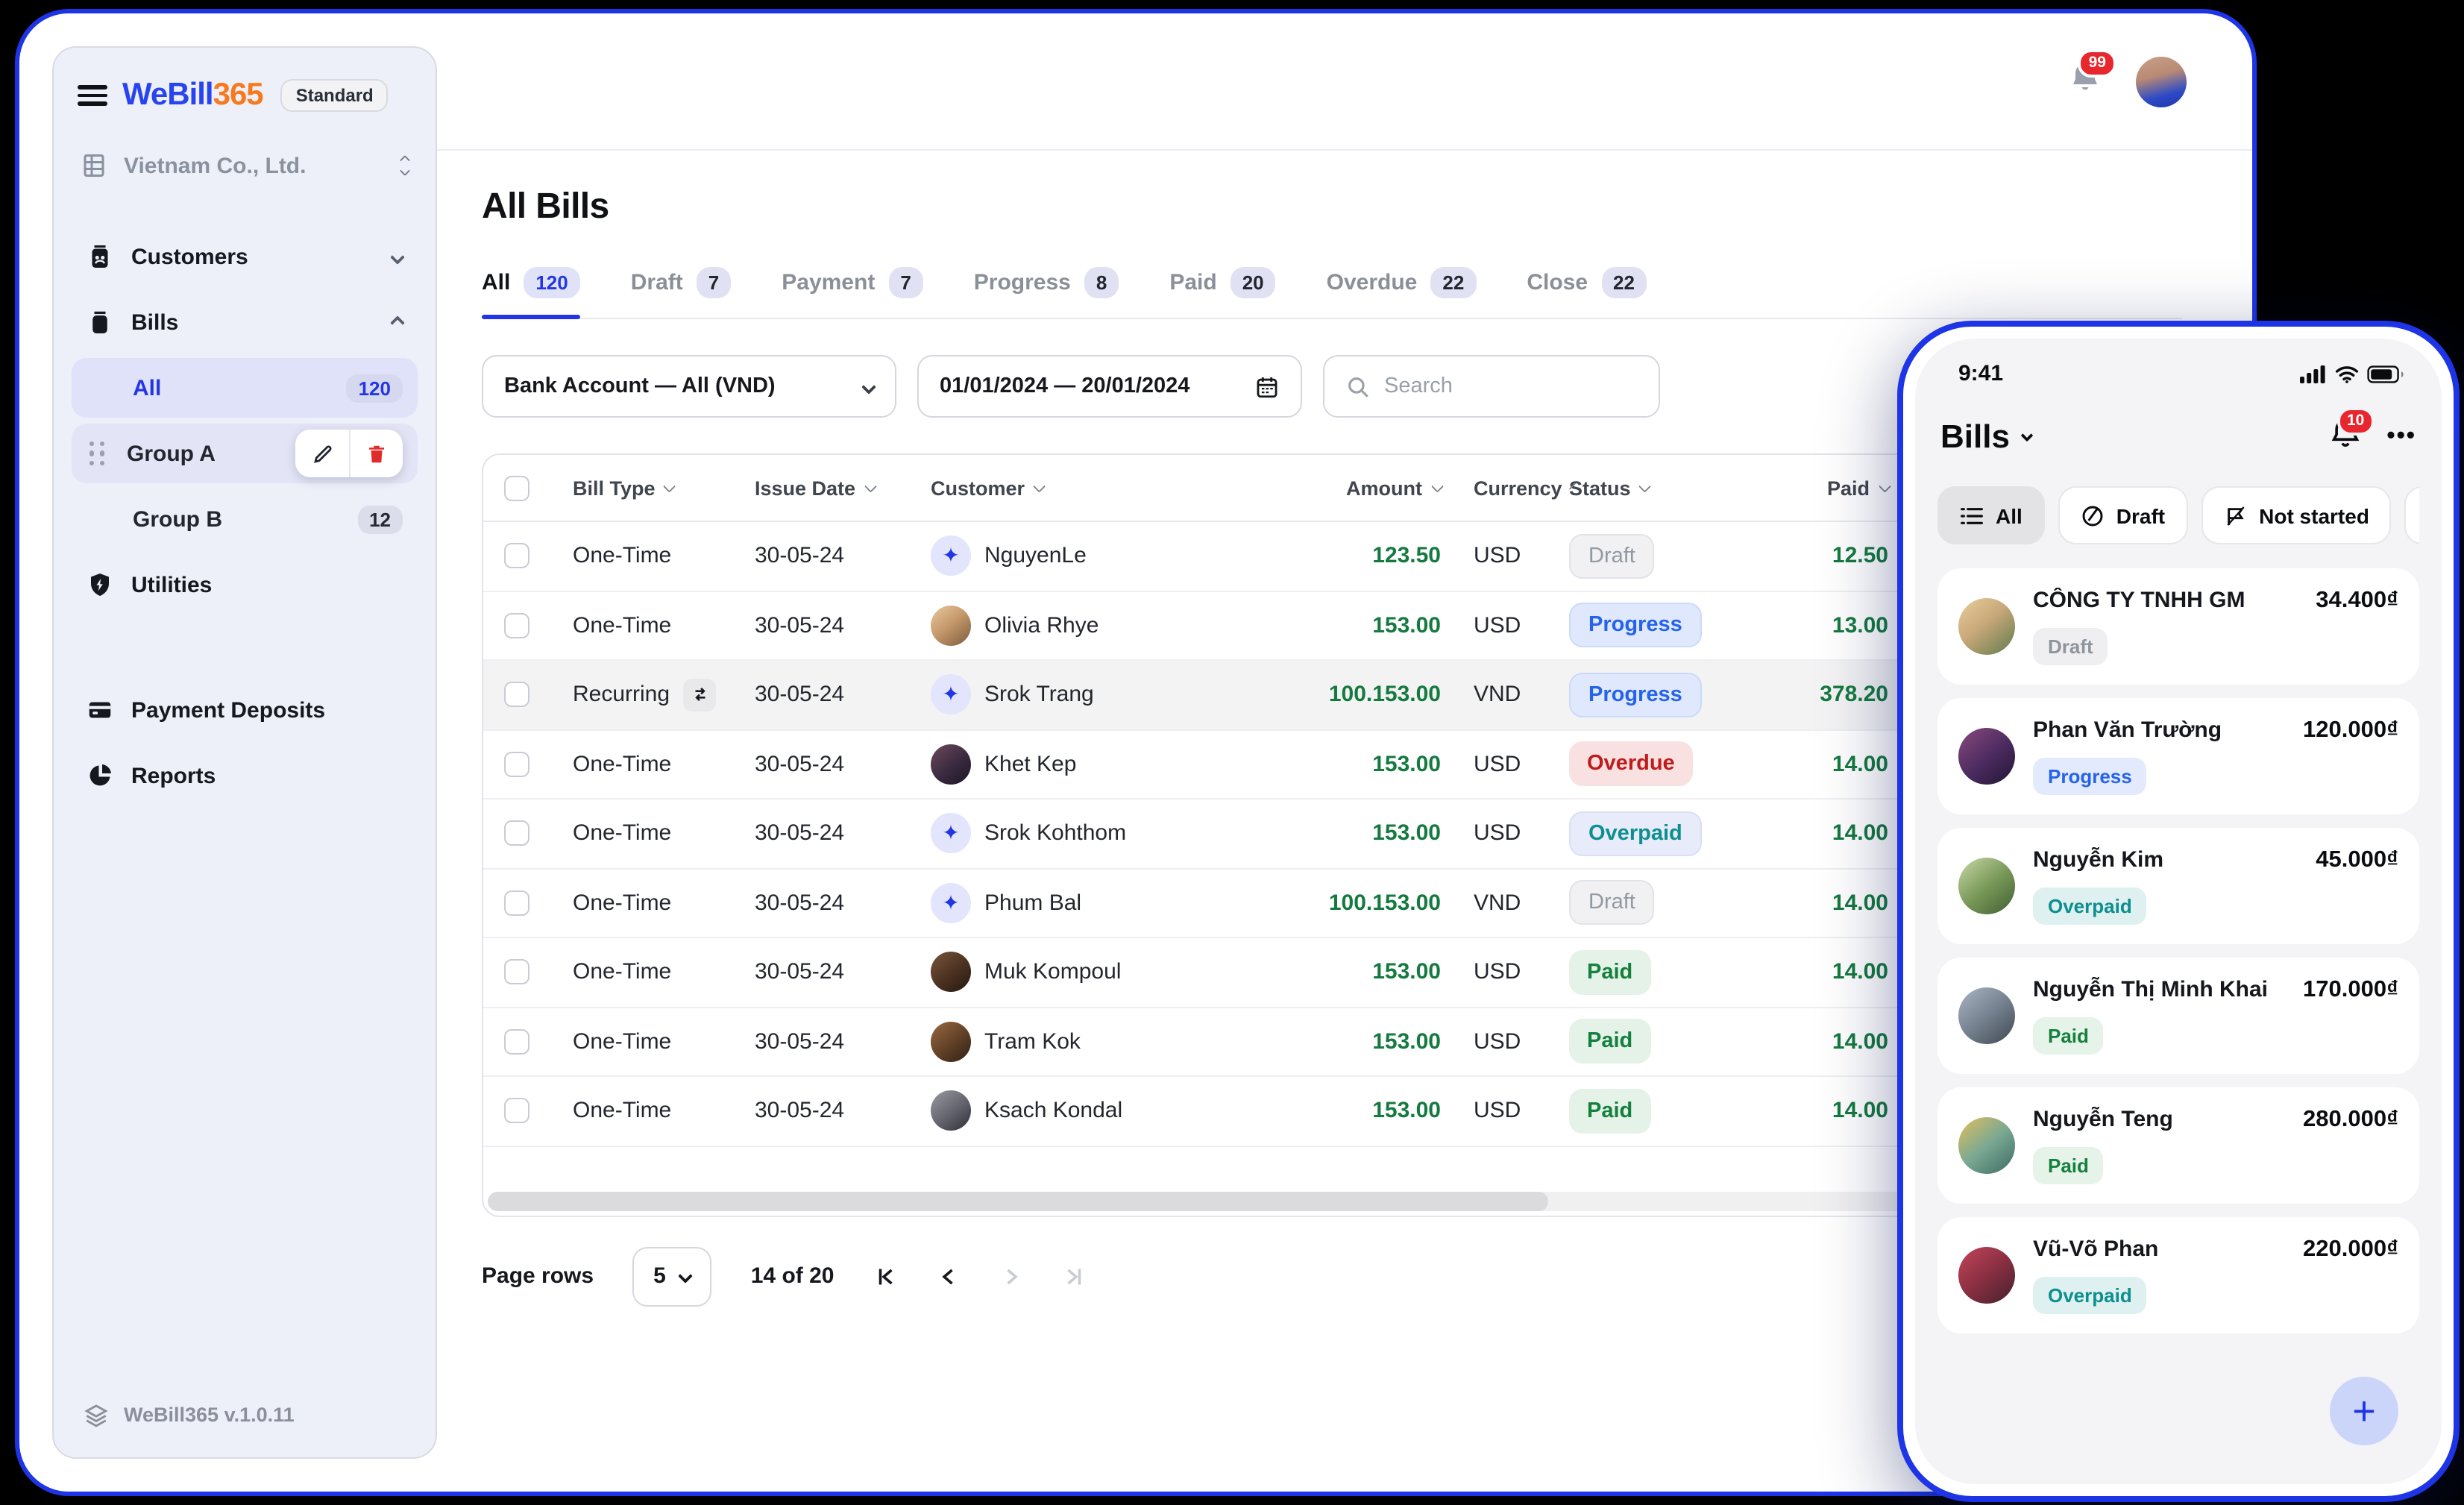 This screenshot has width=2464, height=1505. Describe the element at coordinates (2091, 76) in the screenshot. I see `notifications-button: 99` at that location.